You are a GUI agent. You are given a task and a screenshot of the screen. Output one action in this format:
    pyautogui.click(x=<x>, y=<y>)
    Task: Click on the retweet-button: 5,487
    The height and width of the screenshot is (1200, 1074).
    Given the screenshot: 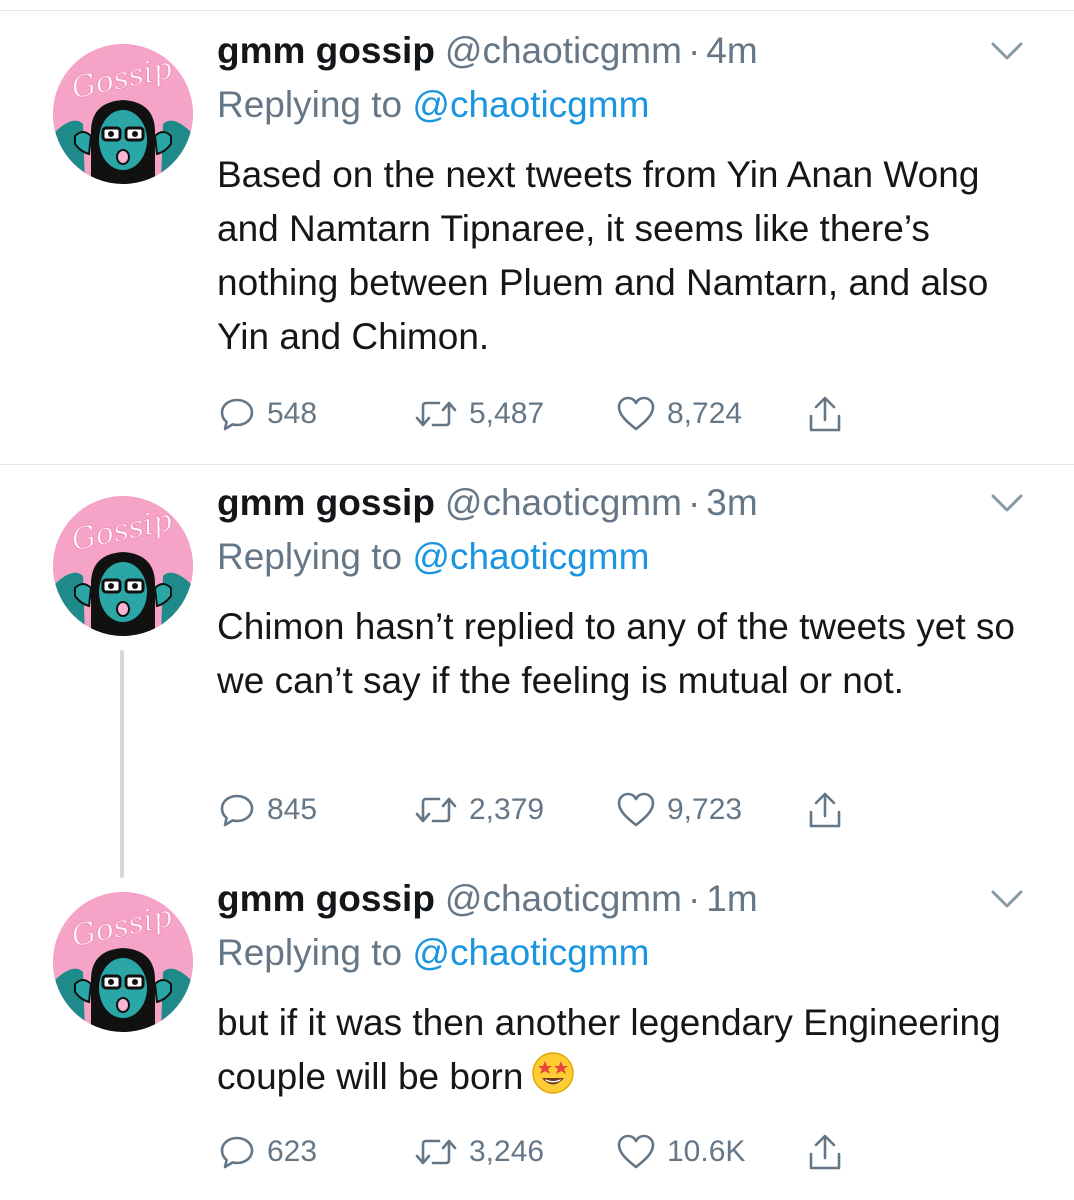 What is the action you would take?
    pyautogui.click(x=478, y=414)
    